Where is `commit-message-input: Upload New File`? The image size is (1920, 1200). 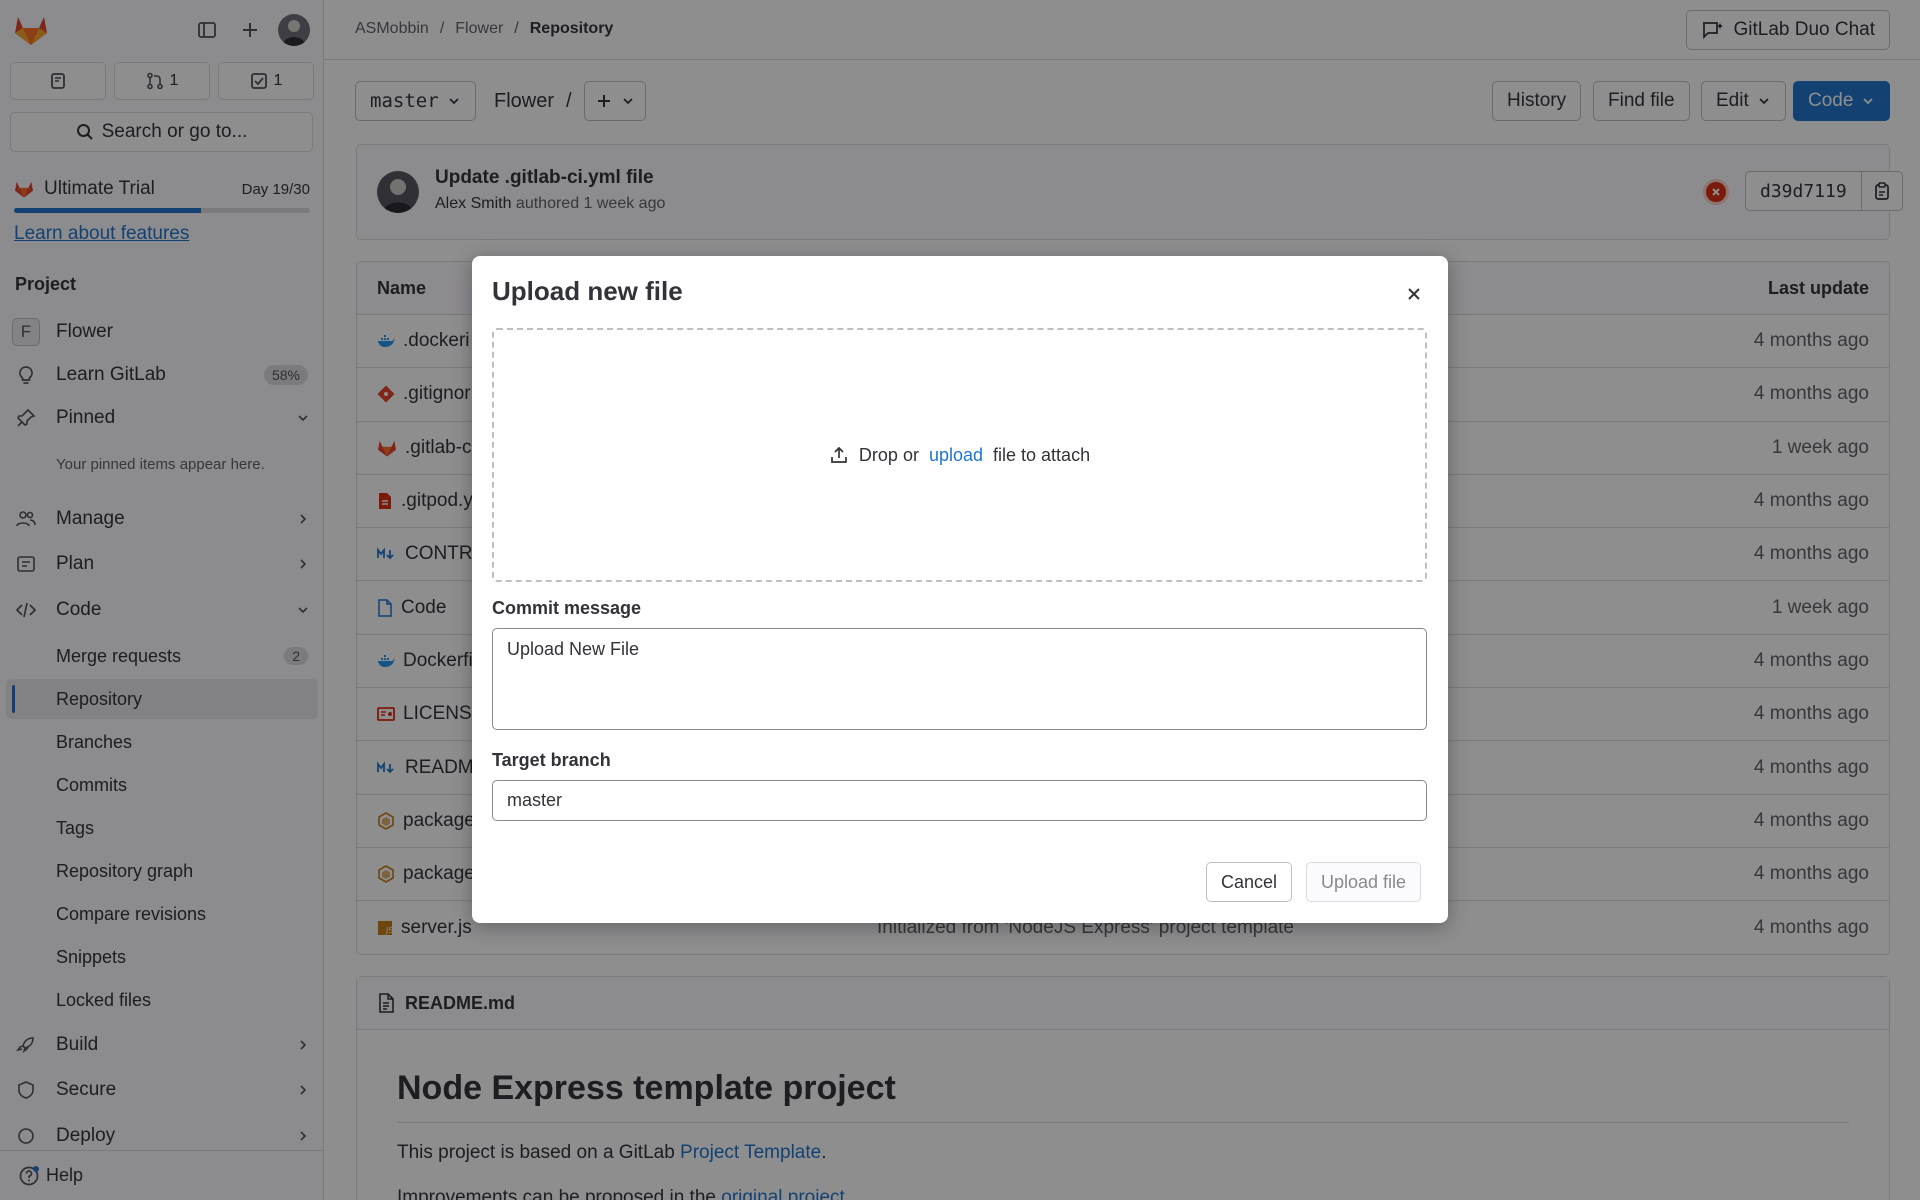
commit-message-input: Upload New File is located at coordinates (959, 679).